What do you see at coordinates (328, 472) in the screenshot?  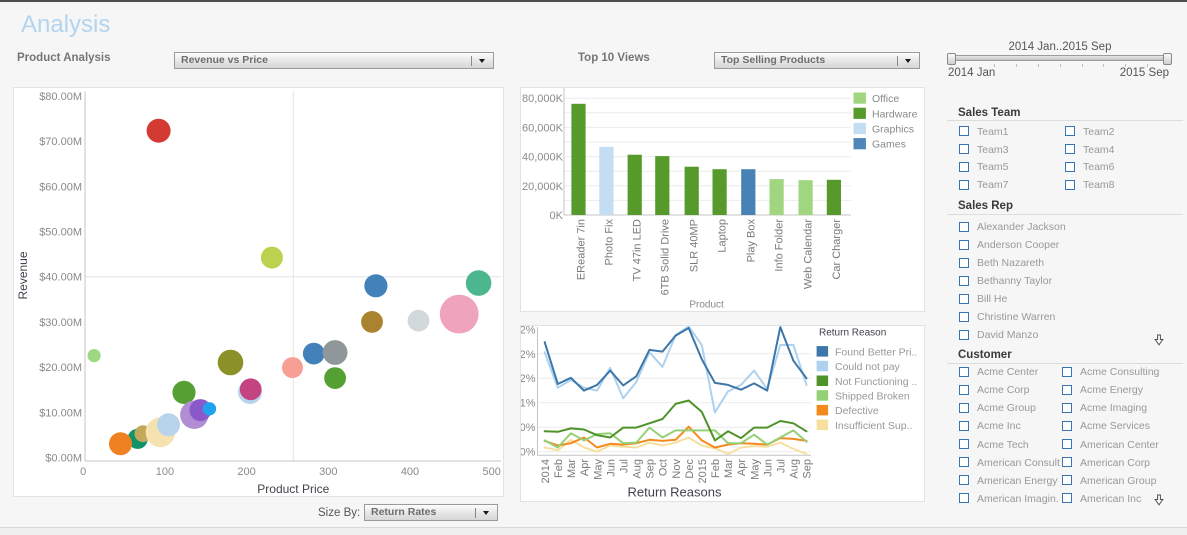 I see `svg-text: 300` at bounding box center [328, 472].